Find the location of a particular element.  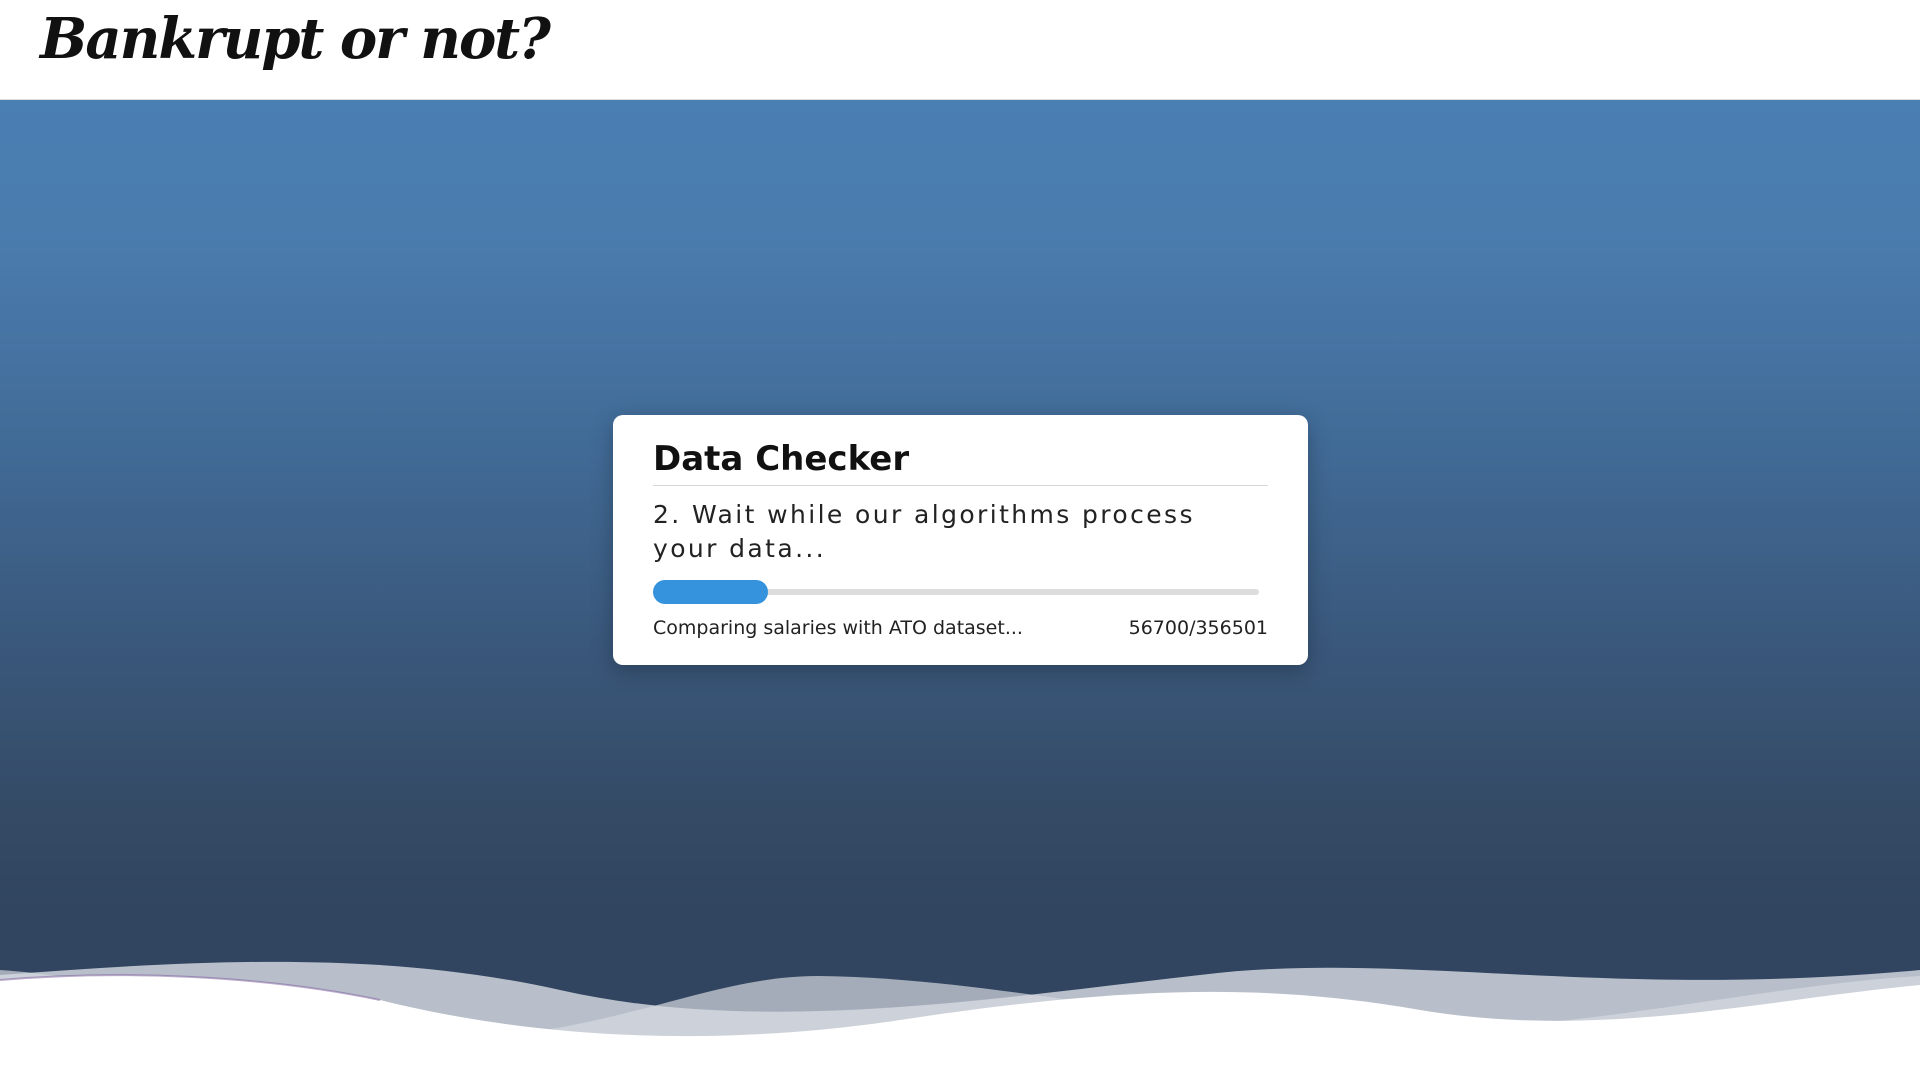

wave-decoration is located at coordinates (960, 1020).